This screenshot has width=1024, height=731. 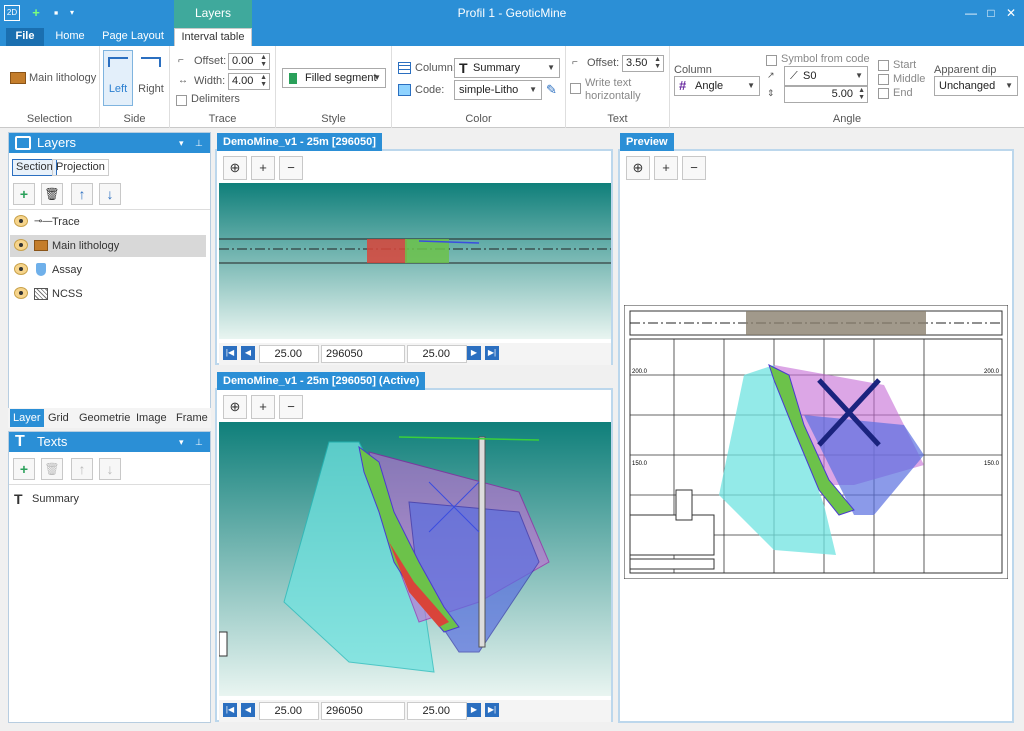 What do you see at coordinates (992, 464) in the screenshot?
I see `grid-label-right: 150.0` at bounding box center [992, 464].